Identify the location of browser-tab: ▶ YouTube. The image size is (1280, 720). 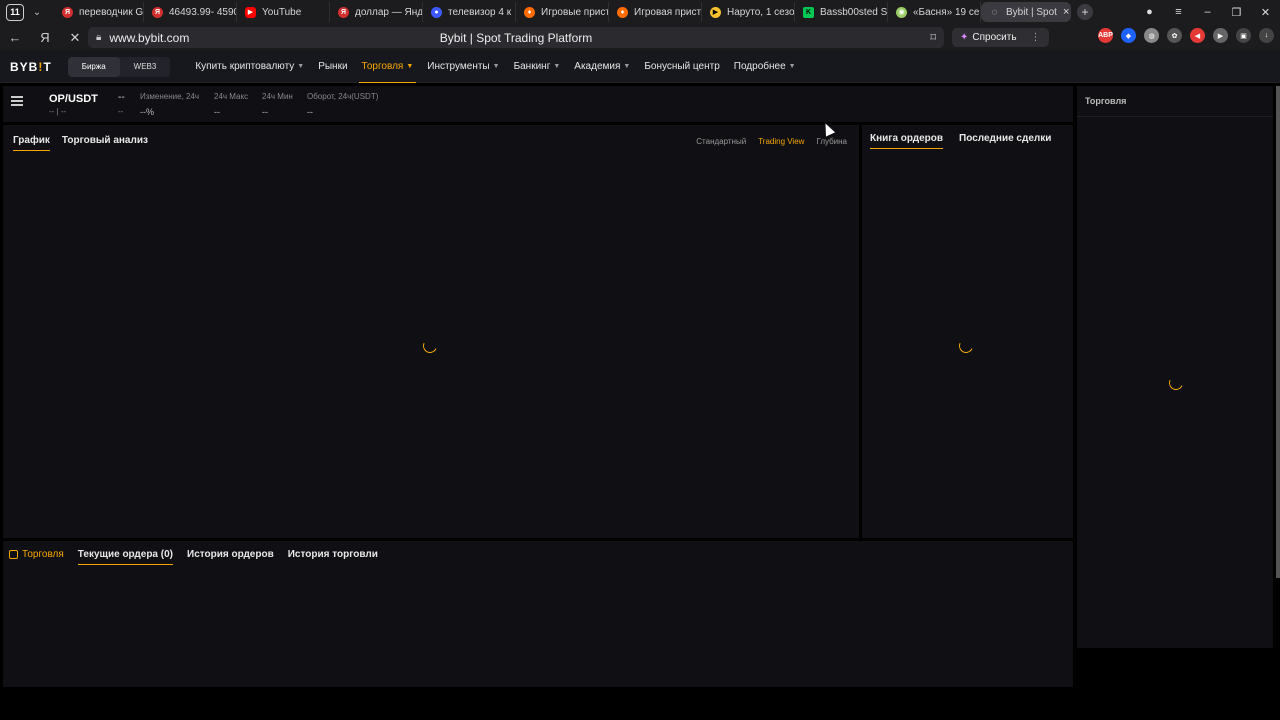
(283, 12).